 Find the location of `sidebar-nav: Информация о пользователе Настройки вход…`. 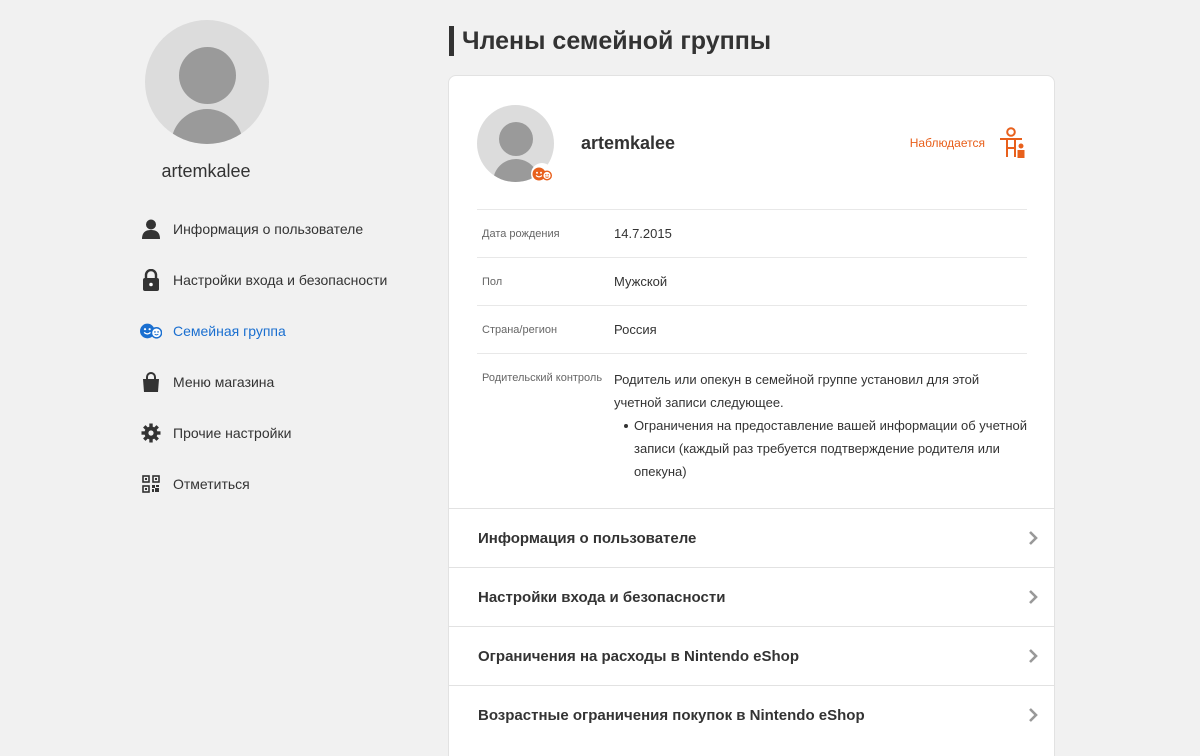

sidebar-nav: Информация о пользователе Настройки вход… is located at coordinates (263, 371).